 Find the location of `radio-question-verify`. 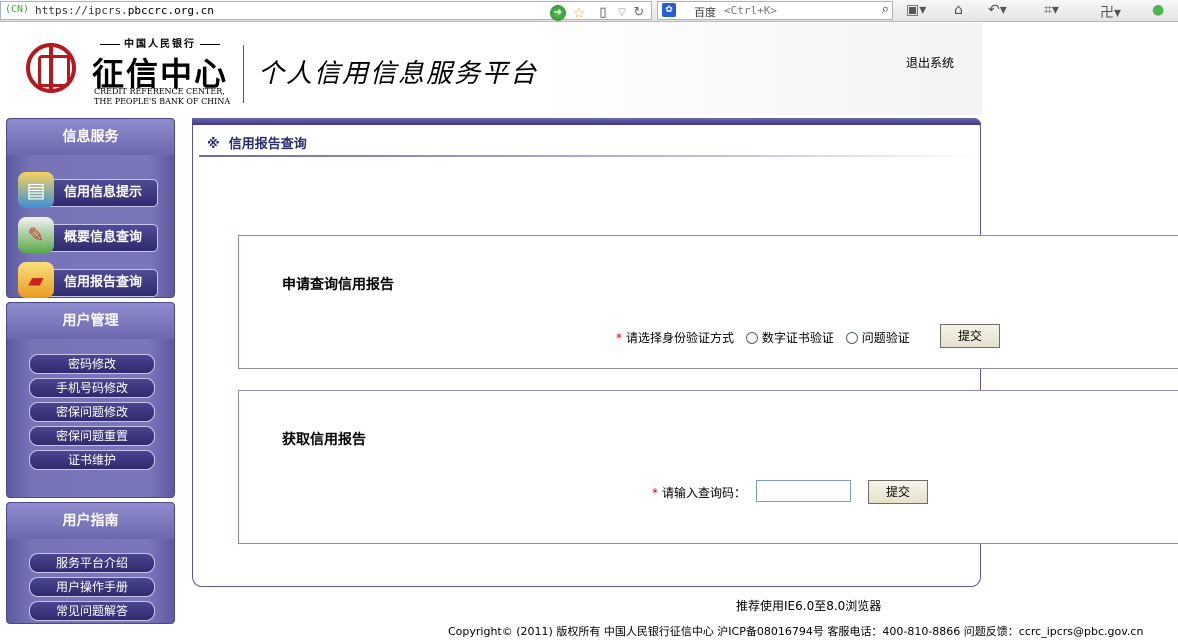

radio-question-verify is located at coordinates (851, 337).